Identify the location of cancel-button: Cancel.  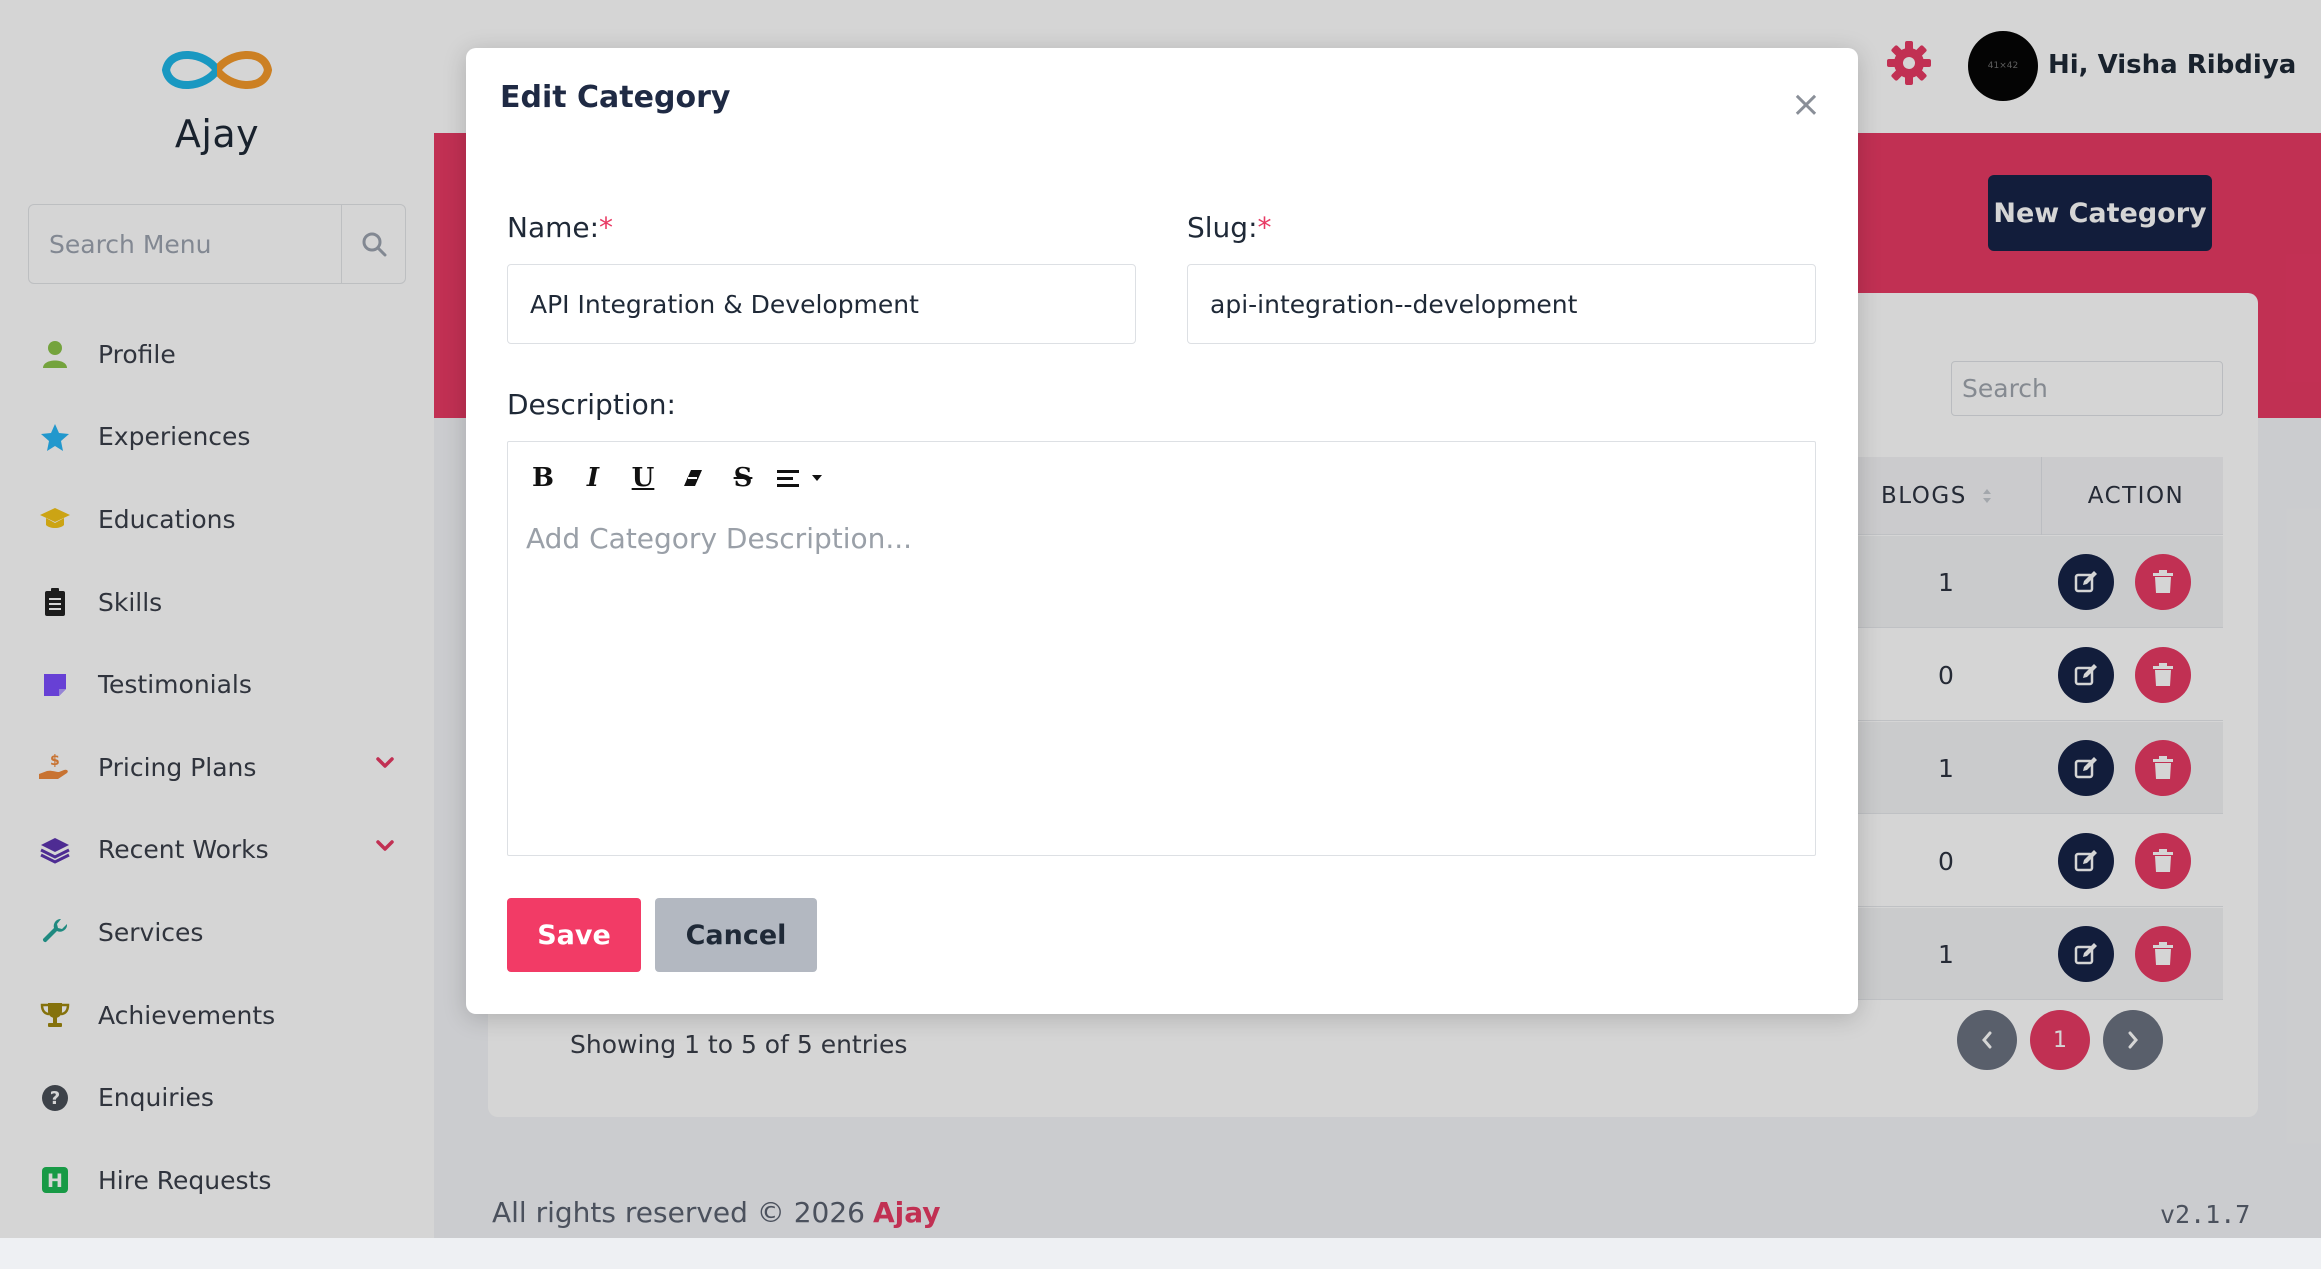
(736, 935).